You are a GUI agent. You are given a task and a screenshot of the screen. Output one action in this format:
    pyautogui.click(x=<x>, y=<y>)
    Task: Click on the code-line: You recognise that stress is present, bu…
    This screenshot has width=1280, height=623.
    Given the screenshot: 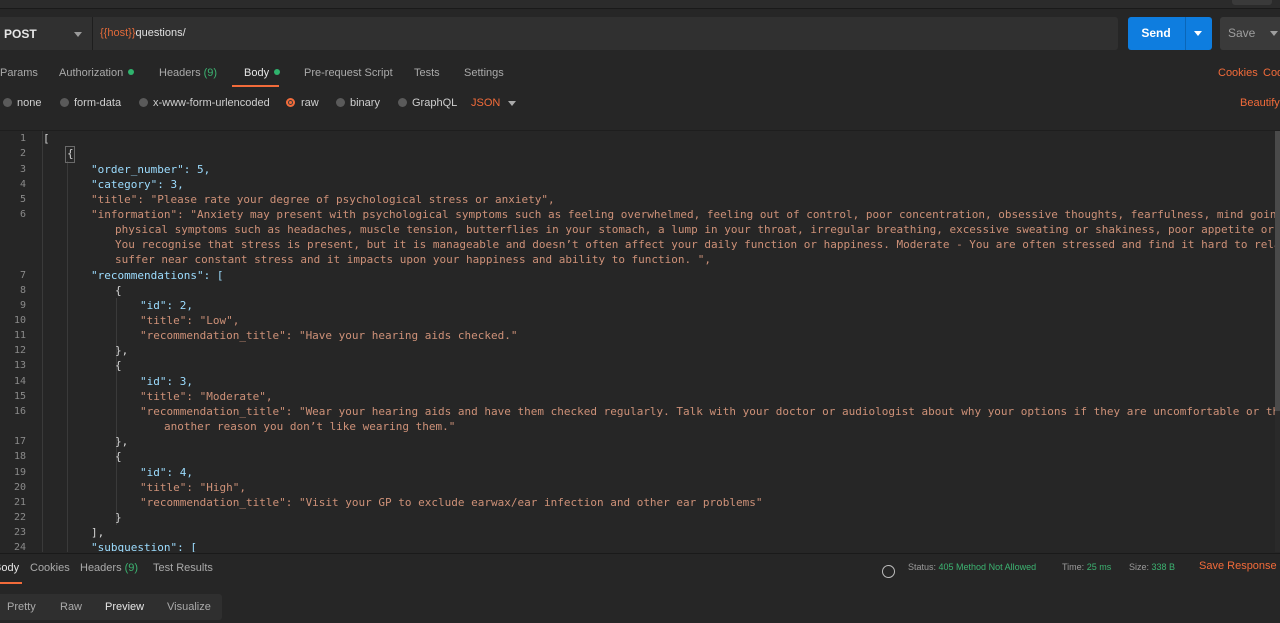 What is the action you would take?
    pyautogui.click(x=697, y=244)
    